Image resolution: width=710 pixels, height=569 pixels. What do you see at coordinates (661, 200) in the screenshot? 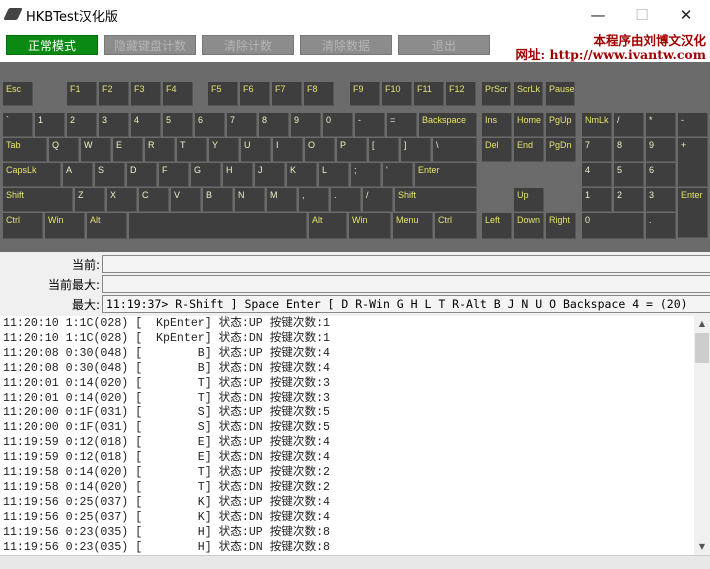
I see `key-3: 3` at bounding box center [661, 200].